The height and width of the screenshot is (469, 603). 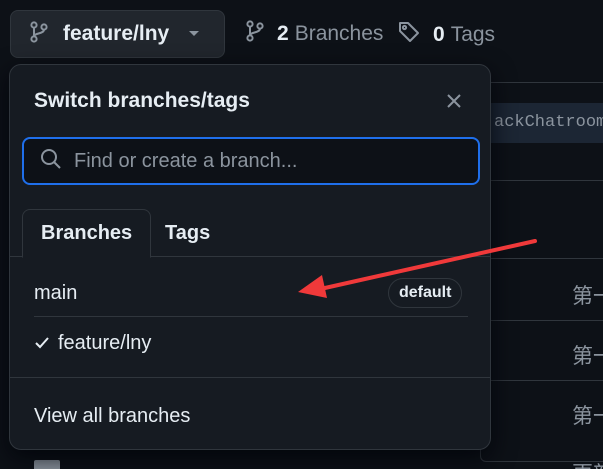 What do you see at coordinates (250, 293) in the screenshot?
I see `branch-item-main: main default` at bounding box center [250, 293].